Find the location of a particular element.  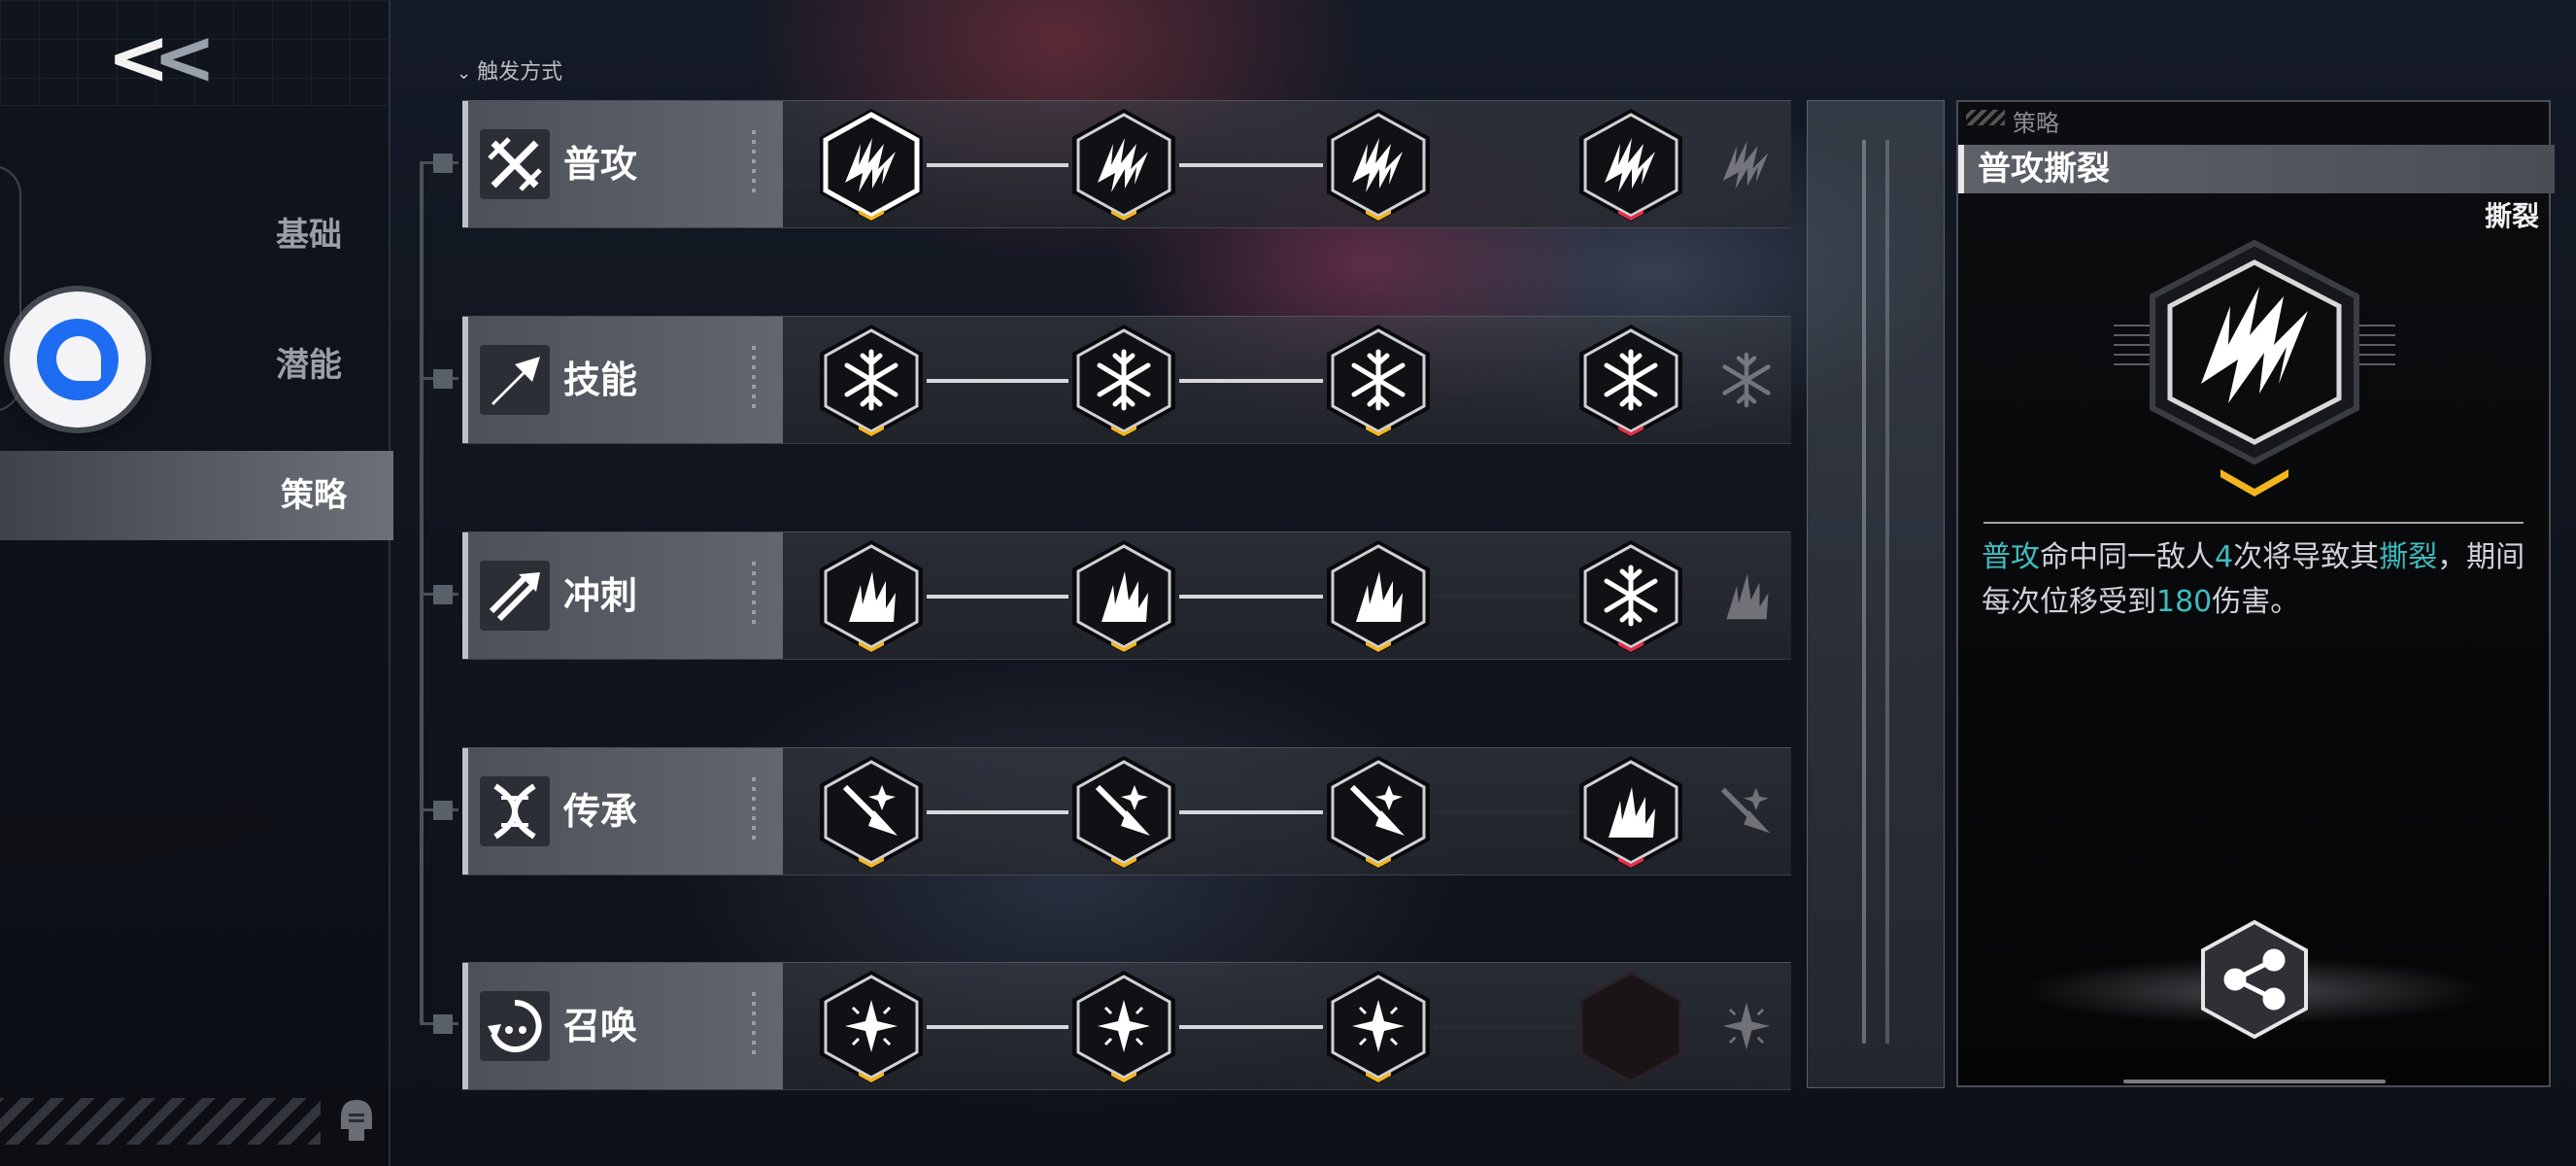

row-label: 技能 is located at coordinates (622, 380).